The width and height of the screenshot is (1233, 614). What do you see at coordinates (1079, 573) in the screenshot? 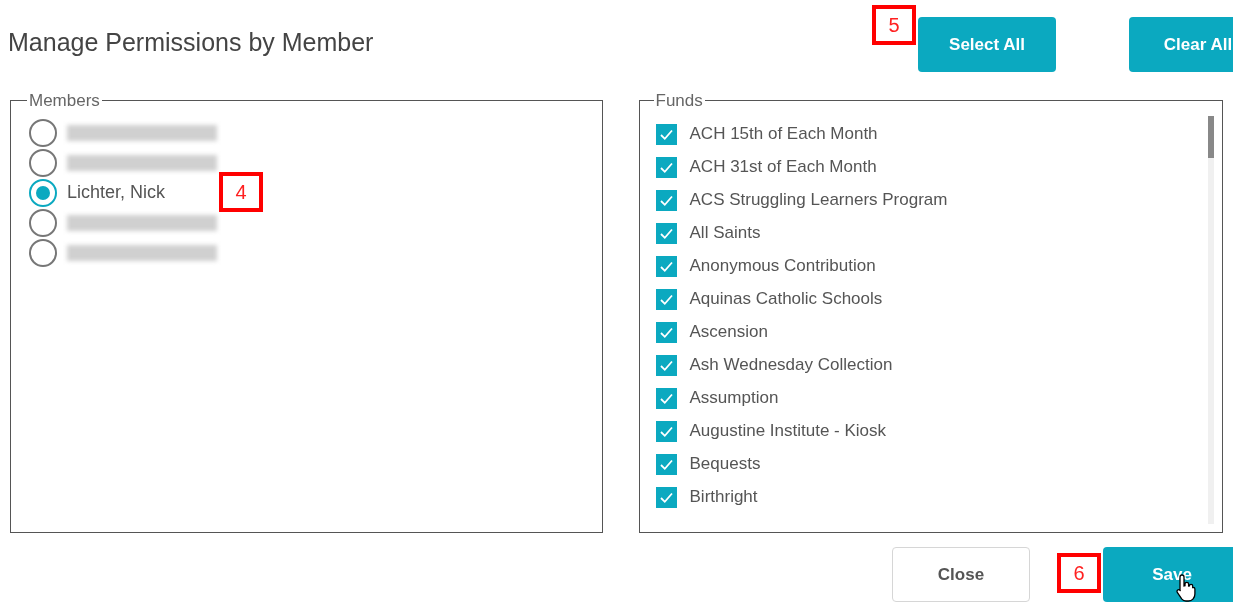
I see `step-number-callout: 6` at bounding box center [1079, 573].